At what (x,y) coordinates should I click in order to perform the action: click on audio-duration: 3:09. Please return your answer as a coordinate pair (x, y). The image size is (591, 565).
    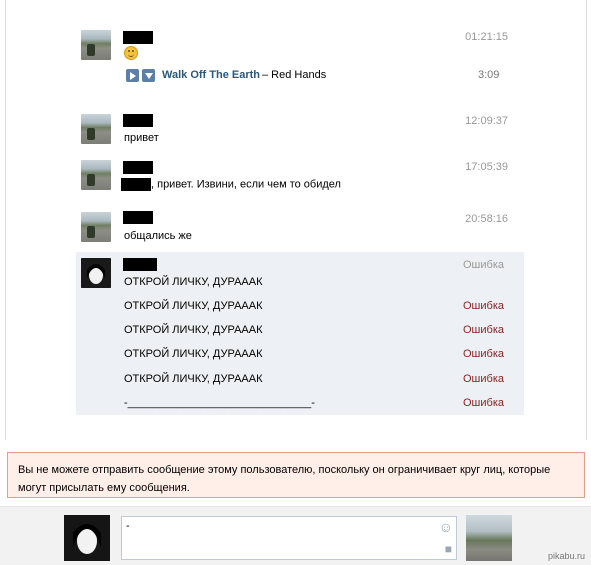
    Looking at the image, I should click on (489, 75).